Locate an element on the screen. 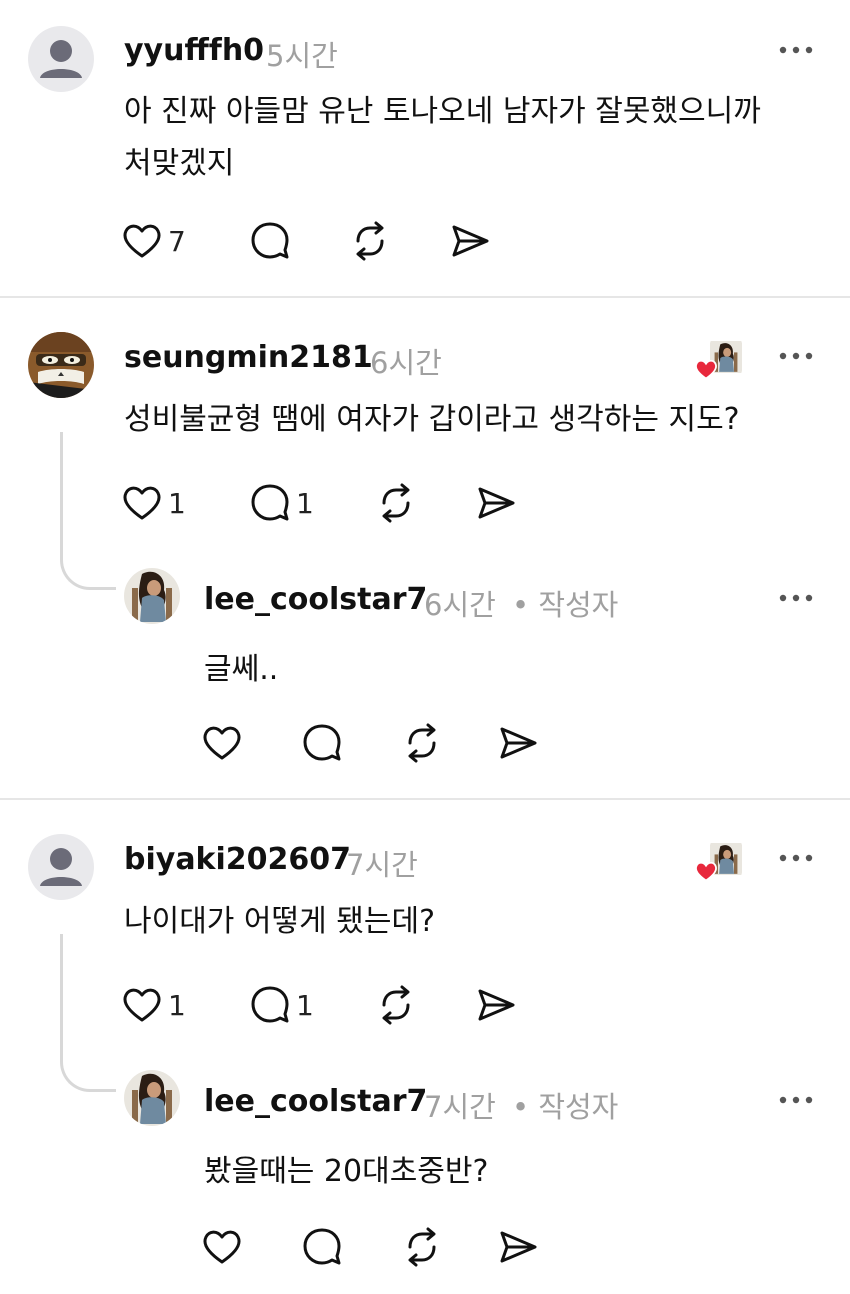 This screenshot has height=1294, width=850. comment-text: 글쎄.. is located at coordinates (241, 669).